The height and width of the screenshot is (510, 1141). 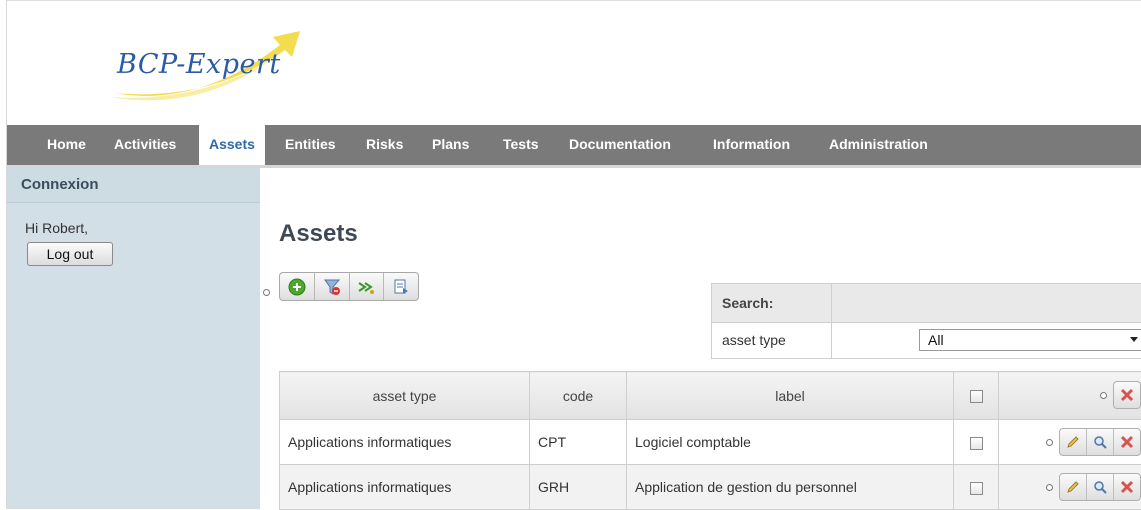 What do you see at coordinates (56, 228) in the screenshot?
I see `greeting-text: Hi Robert,` at bounding box center [56, 228].